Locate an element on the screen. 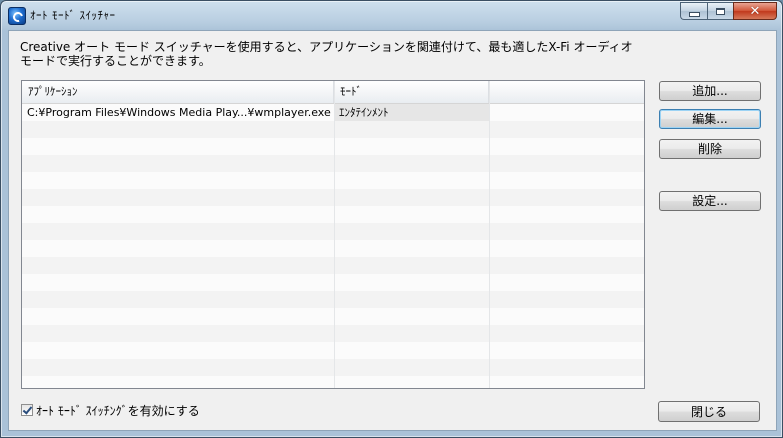 The height and width of the screenshot is (438, 783). auto-switch-checkbox is located at coordinates (27, 410).